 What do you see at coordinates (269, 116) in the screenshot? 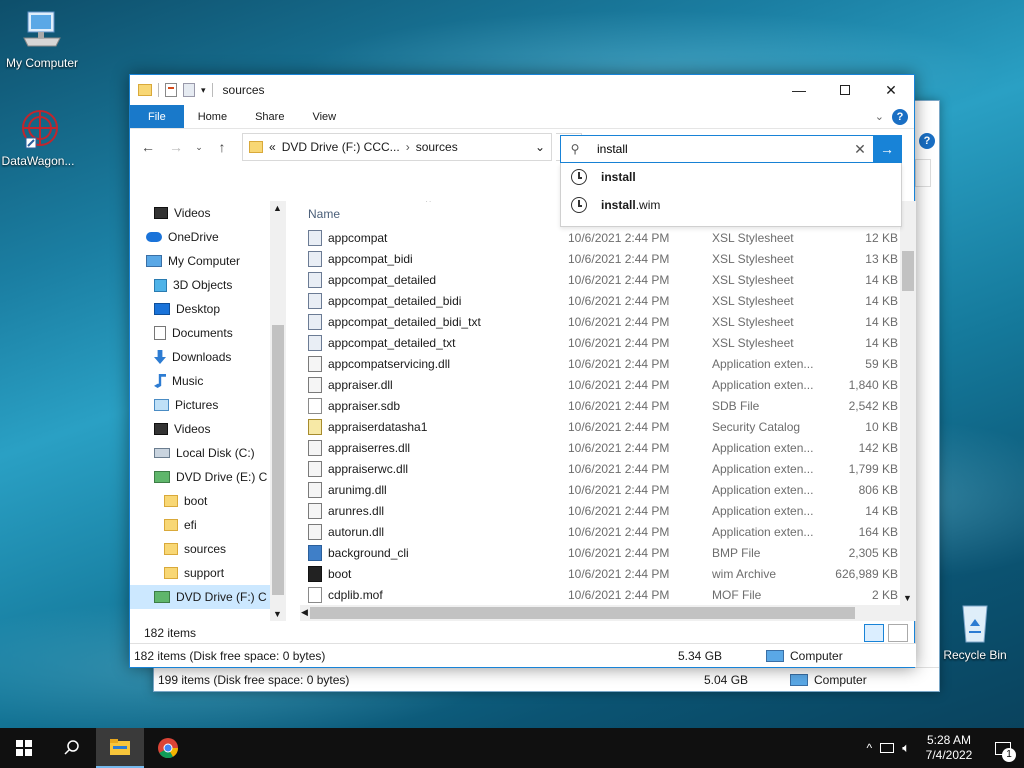
I see `tab-share: Share` at bounding box center [269, 116].